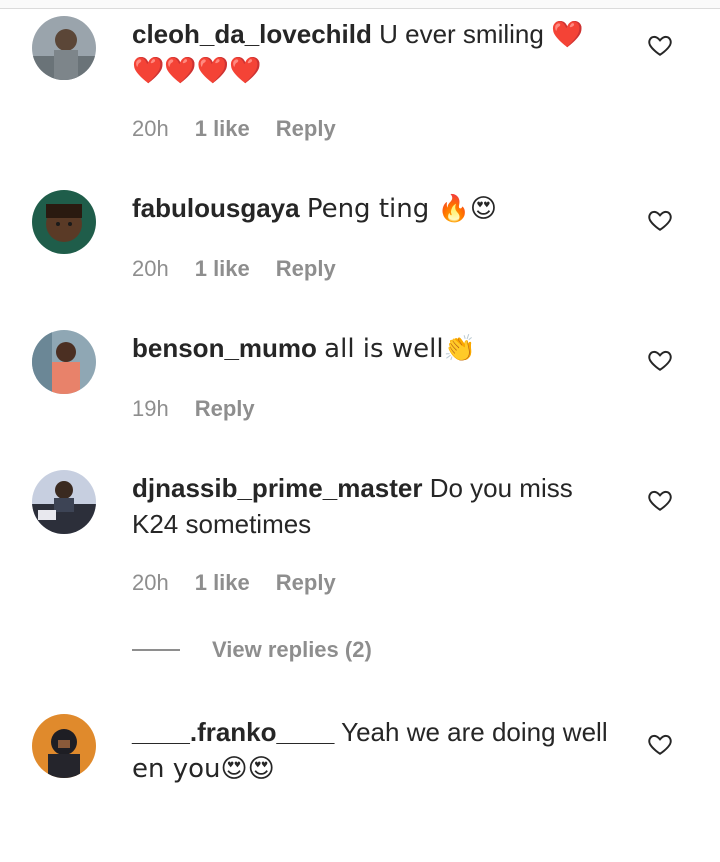  Describe the element at coordinates (400, 349) in the screenshot. I see `comment-text: all is well👏` at that location.